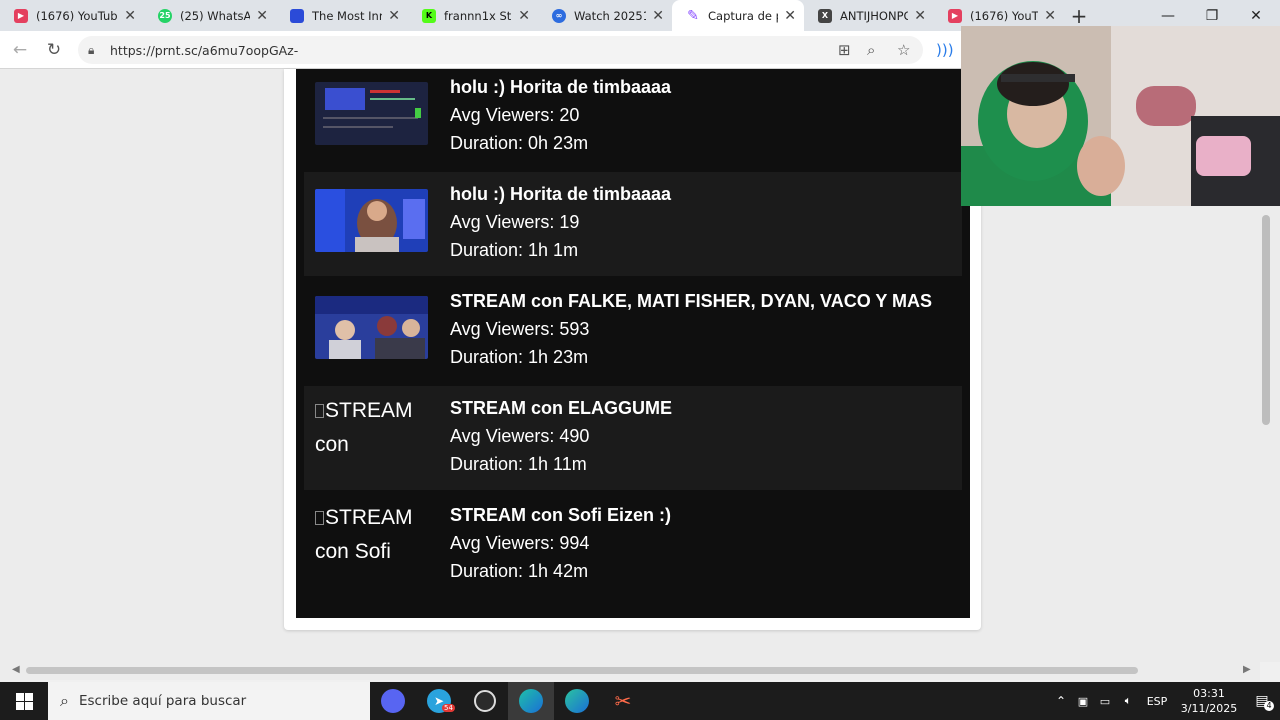 Image resolution: width=1280 pixels, height=720 pixels. Describe the element at coordinates (874, 15) in the screenshot. I see `tab-label: ANTIJHONPOR` at that location.